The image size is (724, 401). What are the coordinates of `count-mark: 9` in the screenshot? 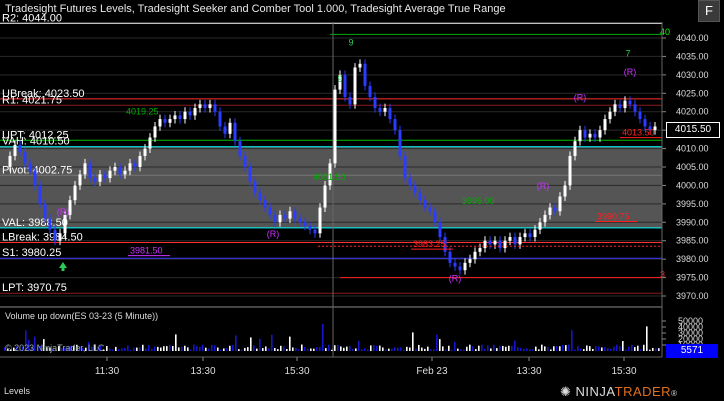 It's located at (350, 42).